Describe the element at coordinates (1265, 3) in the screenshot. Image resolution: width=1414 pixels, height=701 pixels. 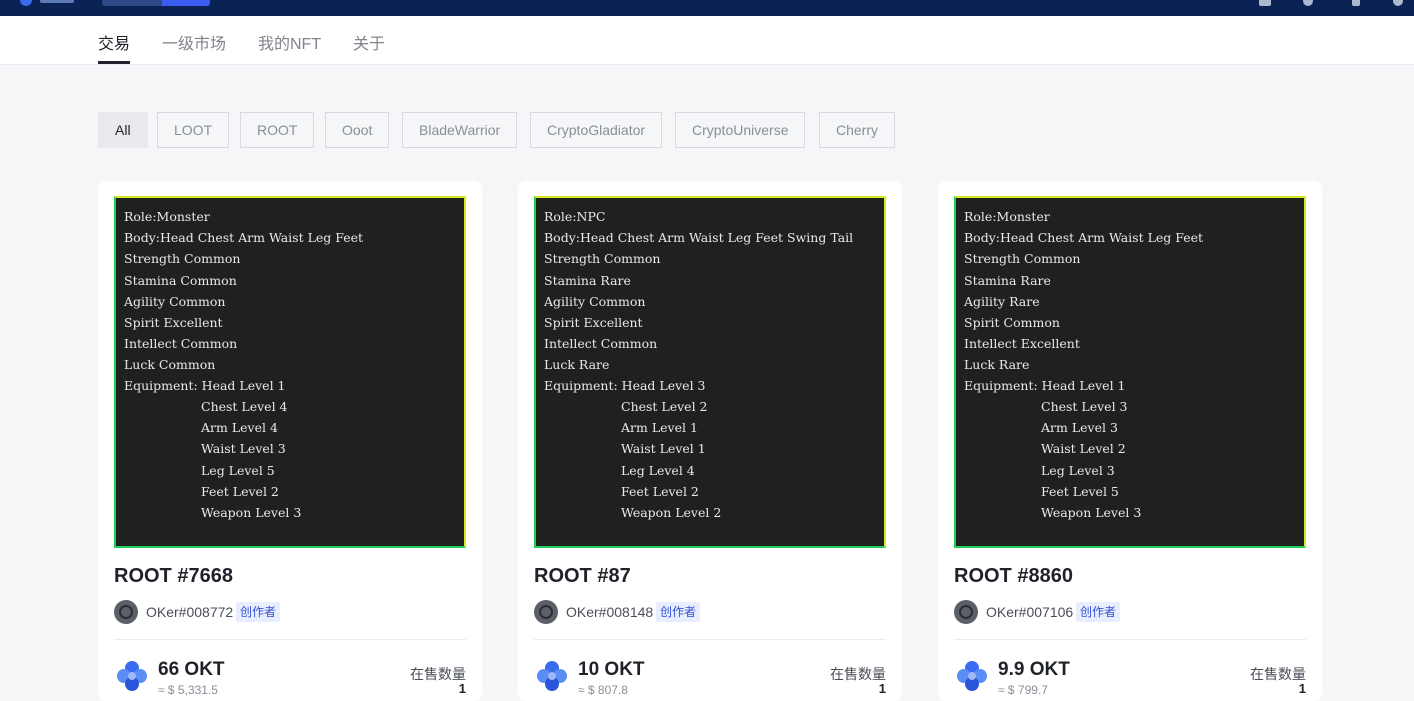
I see `wallet-icon` at that location.